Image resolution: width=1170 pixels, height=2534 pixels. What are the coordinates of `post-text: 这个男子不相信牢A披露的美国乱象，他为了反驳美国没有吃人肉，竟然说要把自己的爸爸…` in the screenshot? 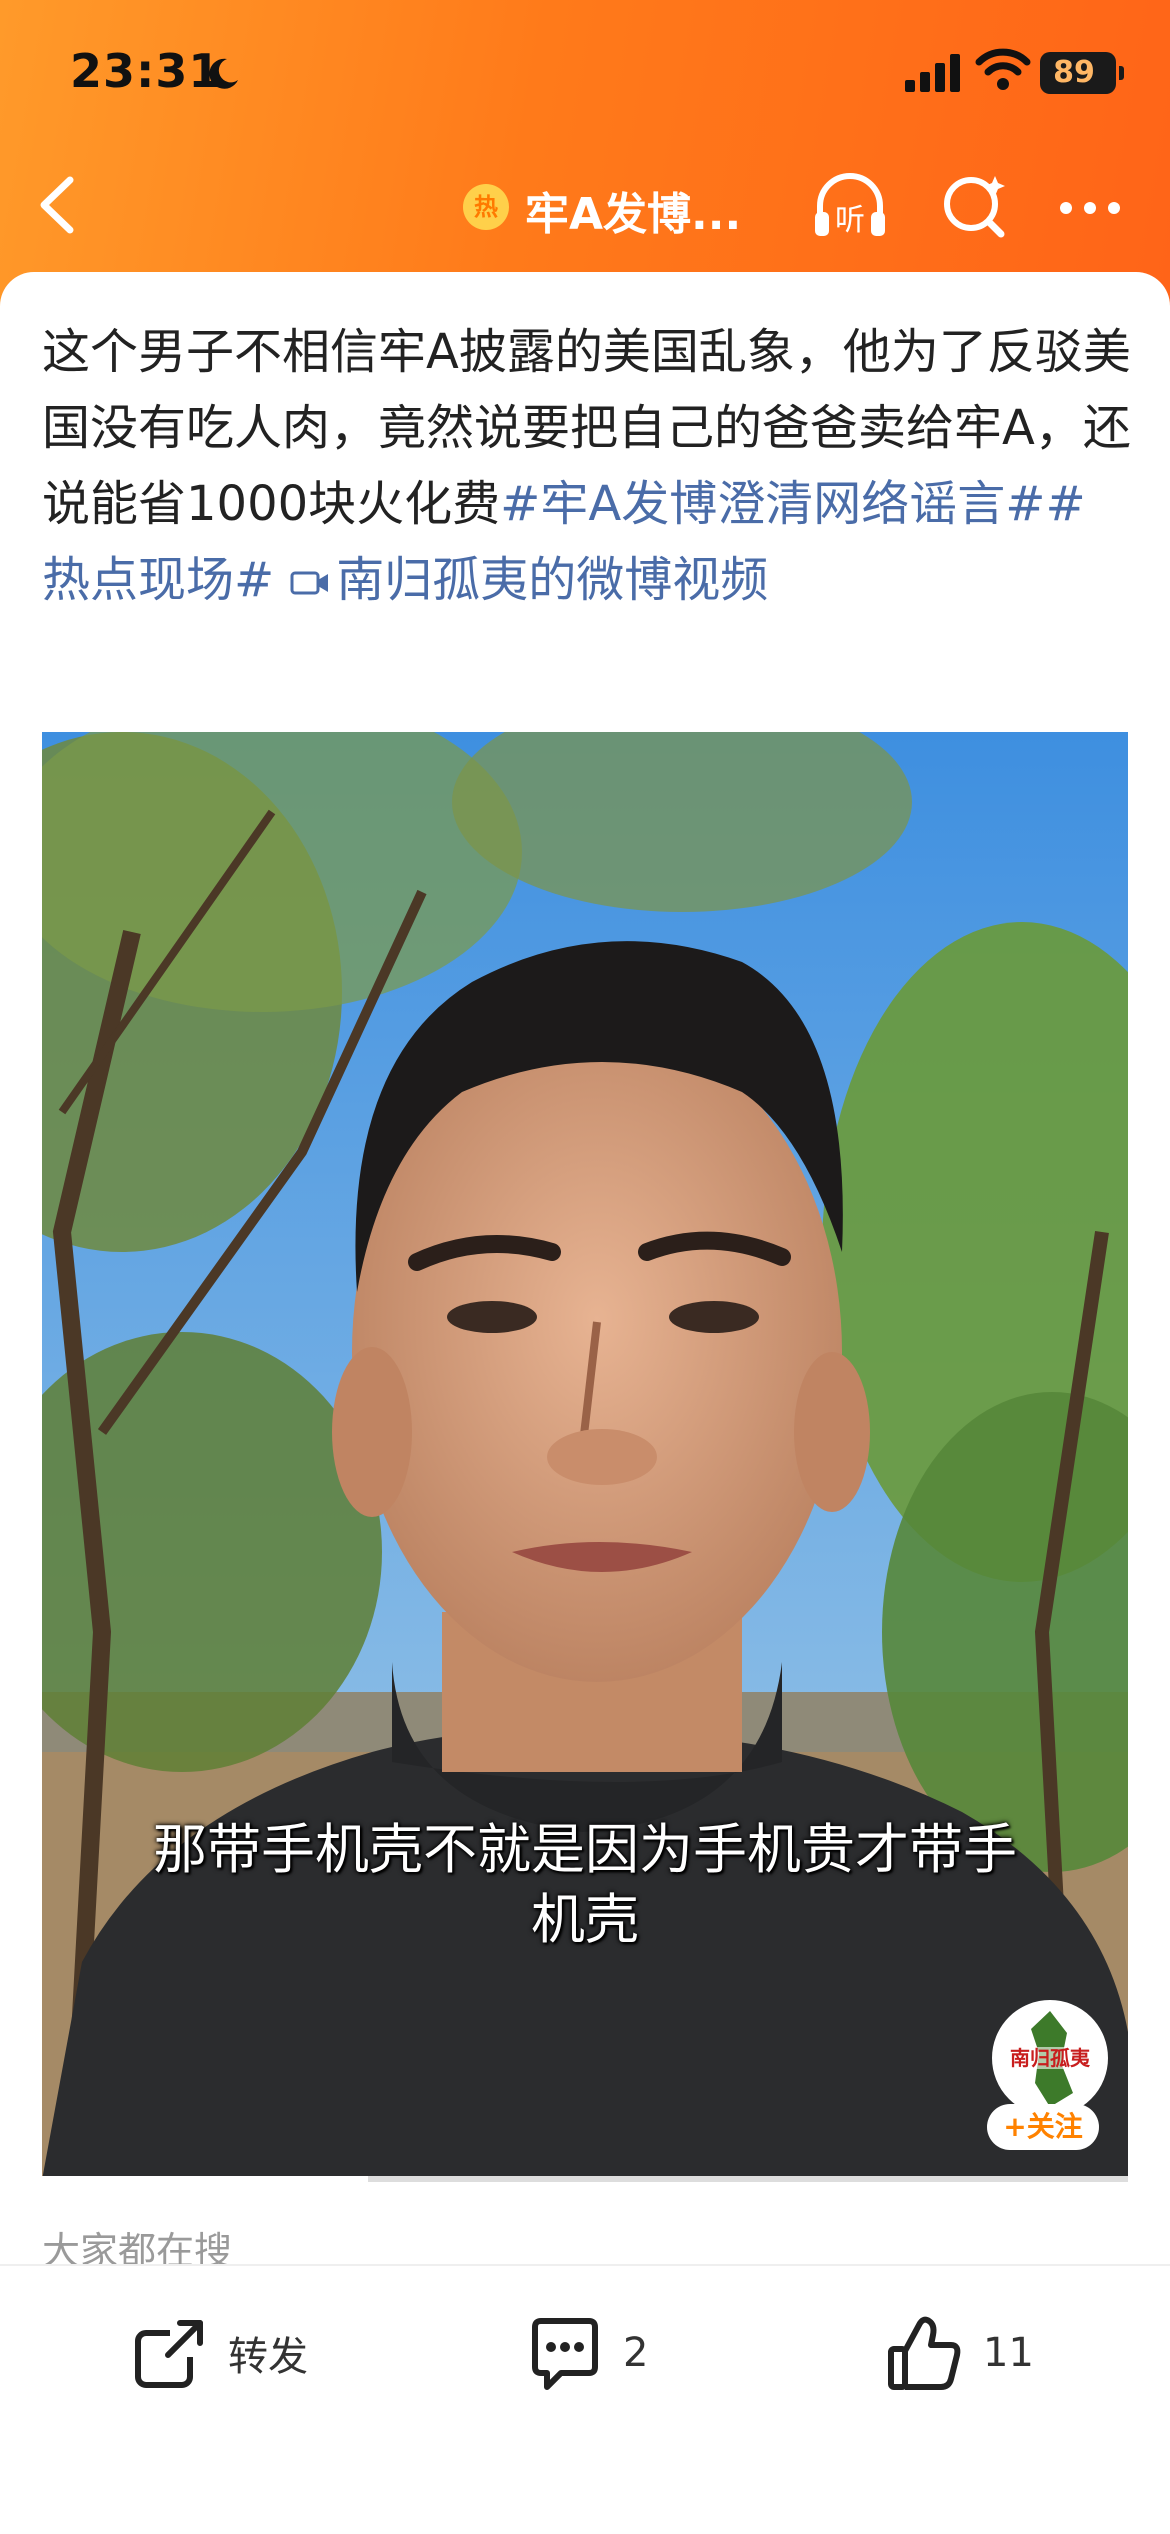 It's located at (587, 466).